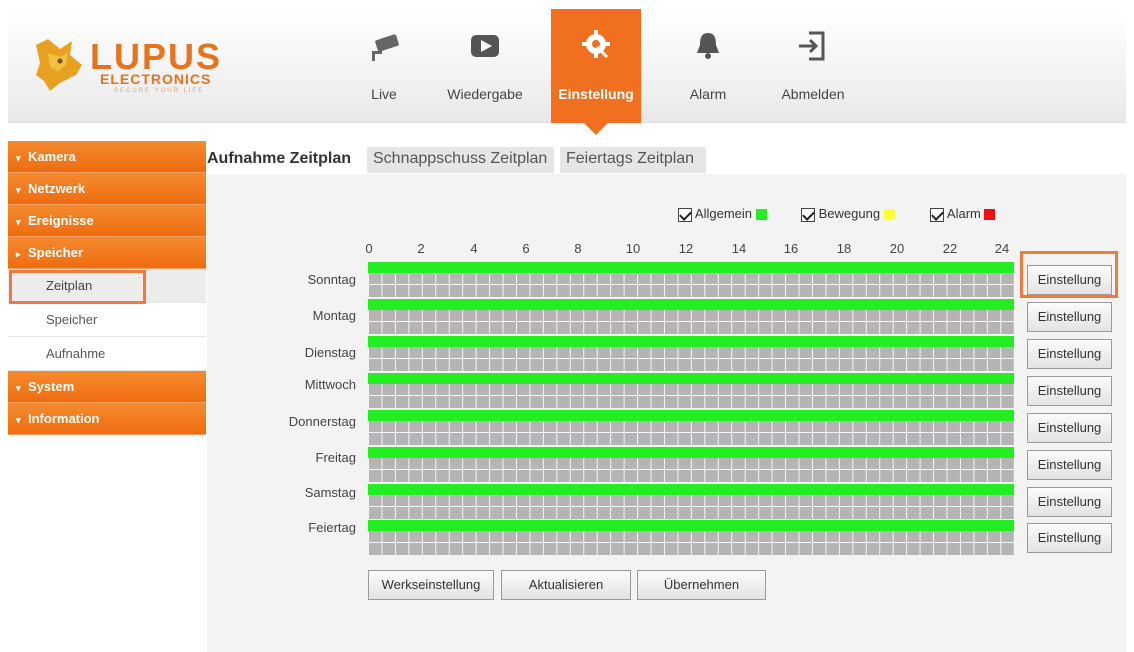 The image size is (1134, 652). What do you see at coordinates (686, 248) in the screenshot?
I see `hour-tick: 12` at bounding box center [686, 248].